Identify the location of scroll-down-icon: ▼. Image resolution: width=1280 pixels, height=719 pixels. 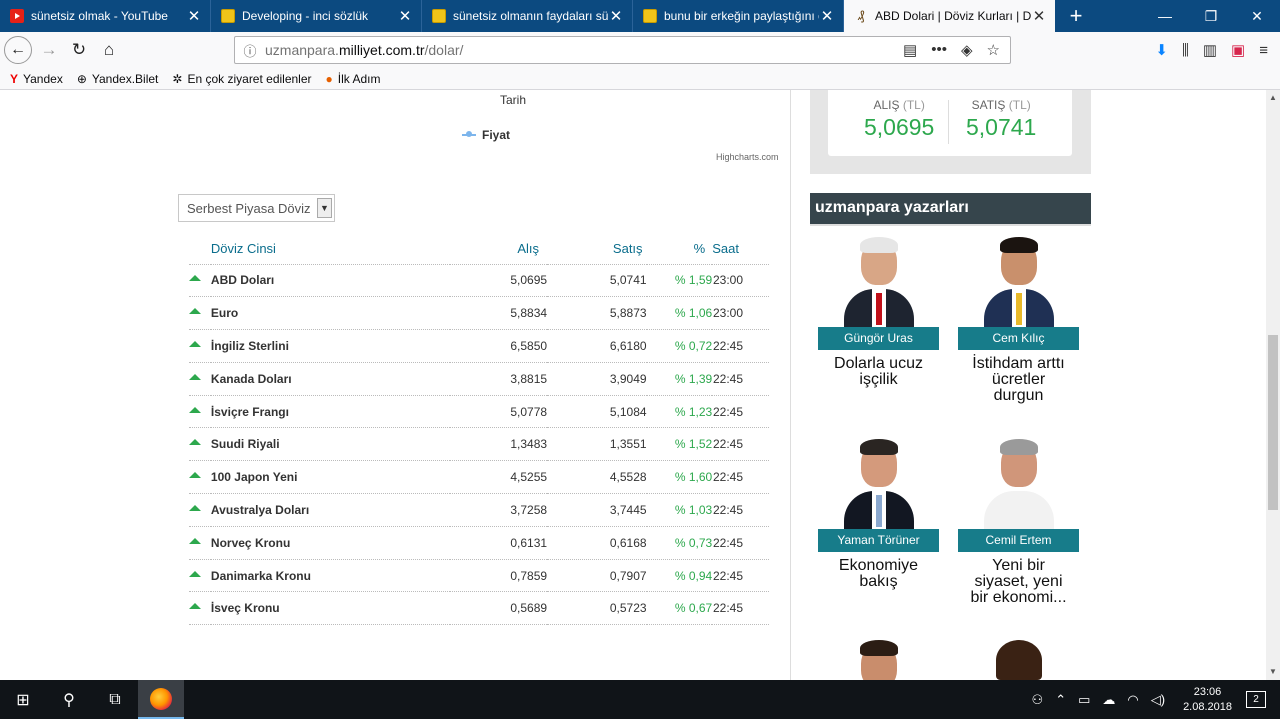
(1273, 672).